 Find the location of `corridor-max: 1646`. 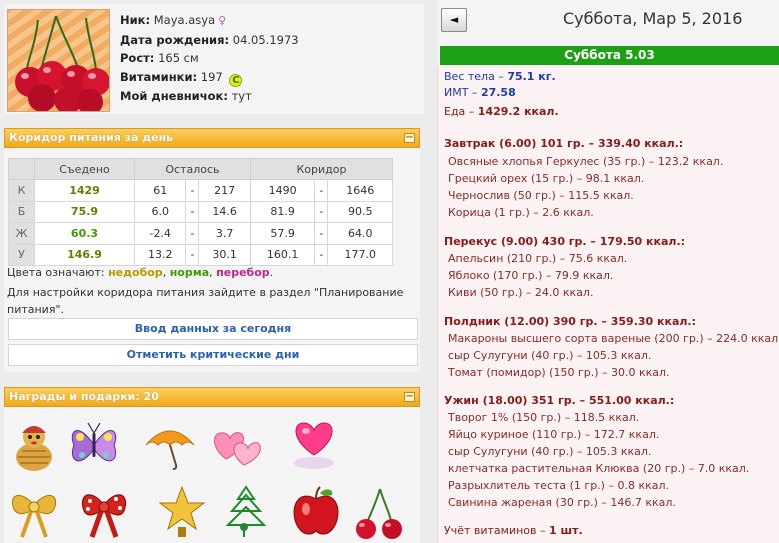

corridor-max: 1646 is located at coordinates (360, 190).